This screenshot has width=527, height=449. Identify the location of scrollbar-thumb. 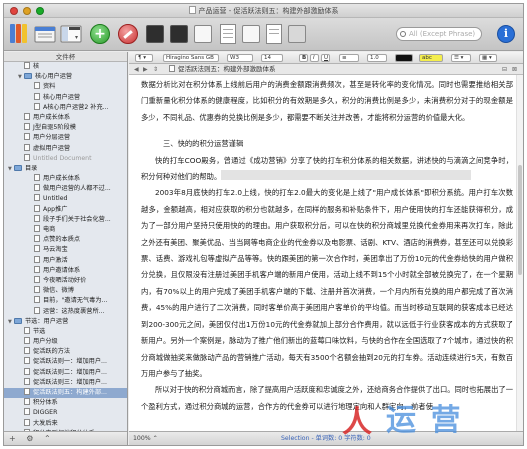
(520, 220).